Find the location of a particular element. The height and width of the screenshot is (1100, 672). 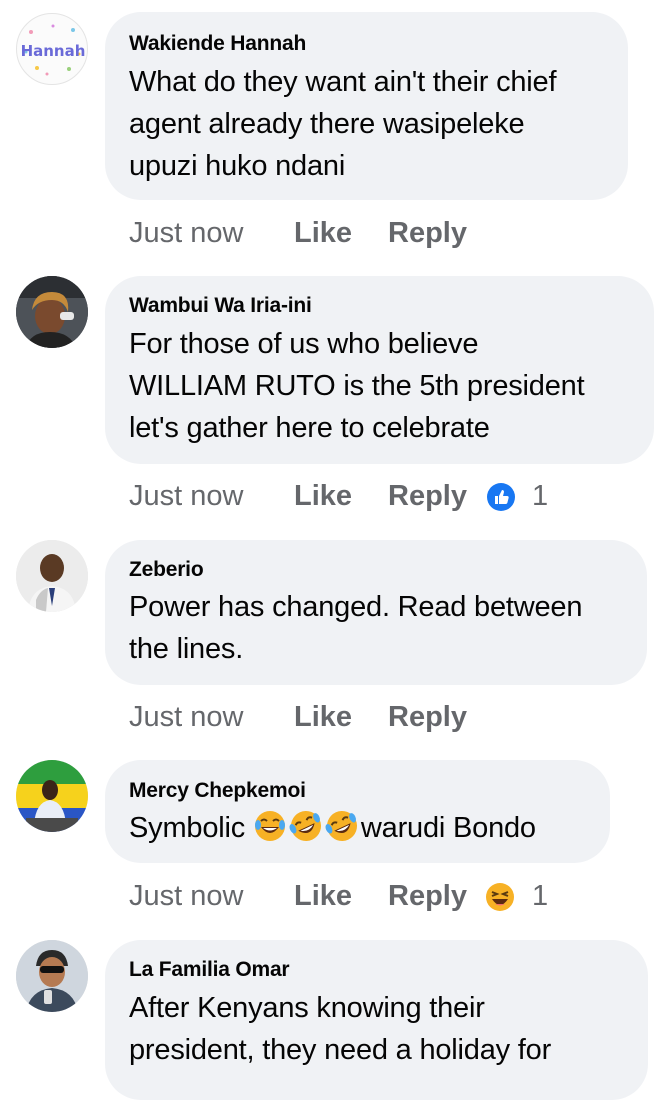

avatar-image: Hannah is located at coordinates (53, 50).